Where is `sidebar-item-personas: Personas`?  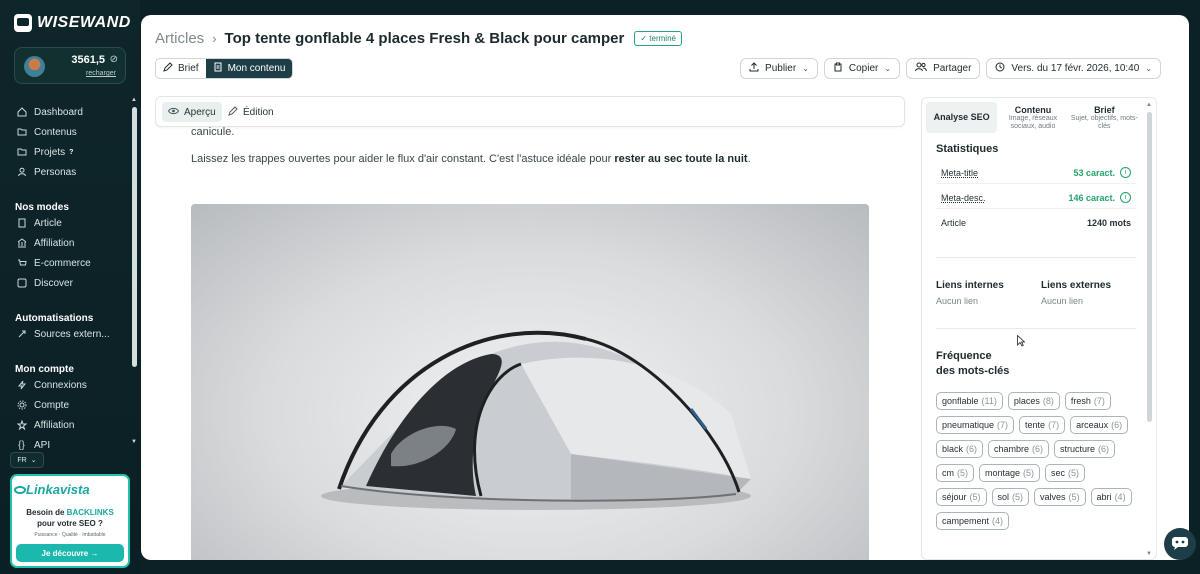 sidebar-item-personas: Personas is located at coordinates (72, 172).